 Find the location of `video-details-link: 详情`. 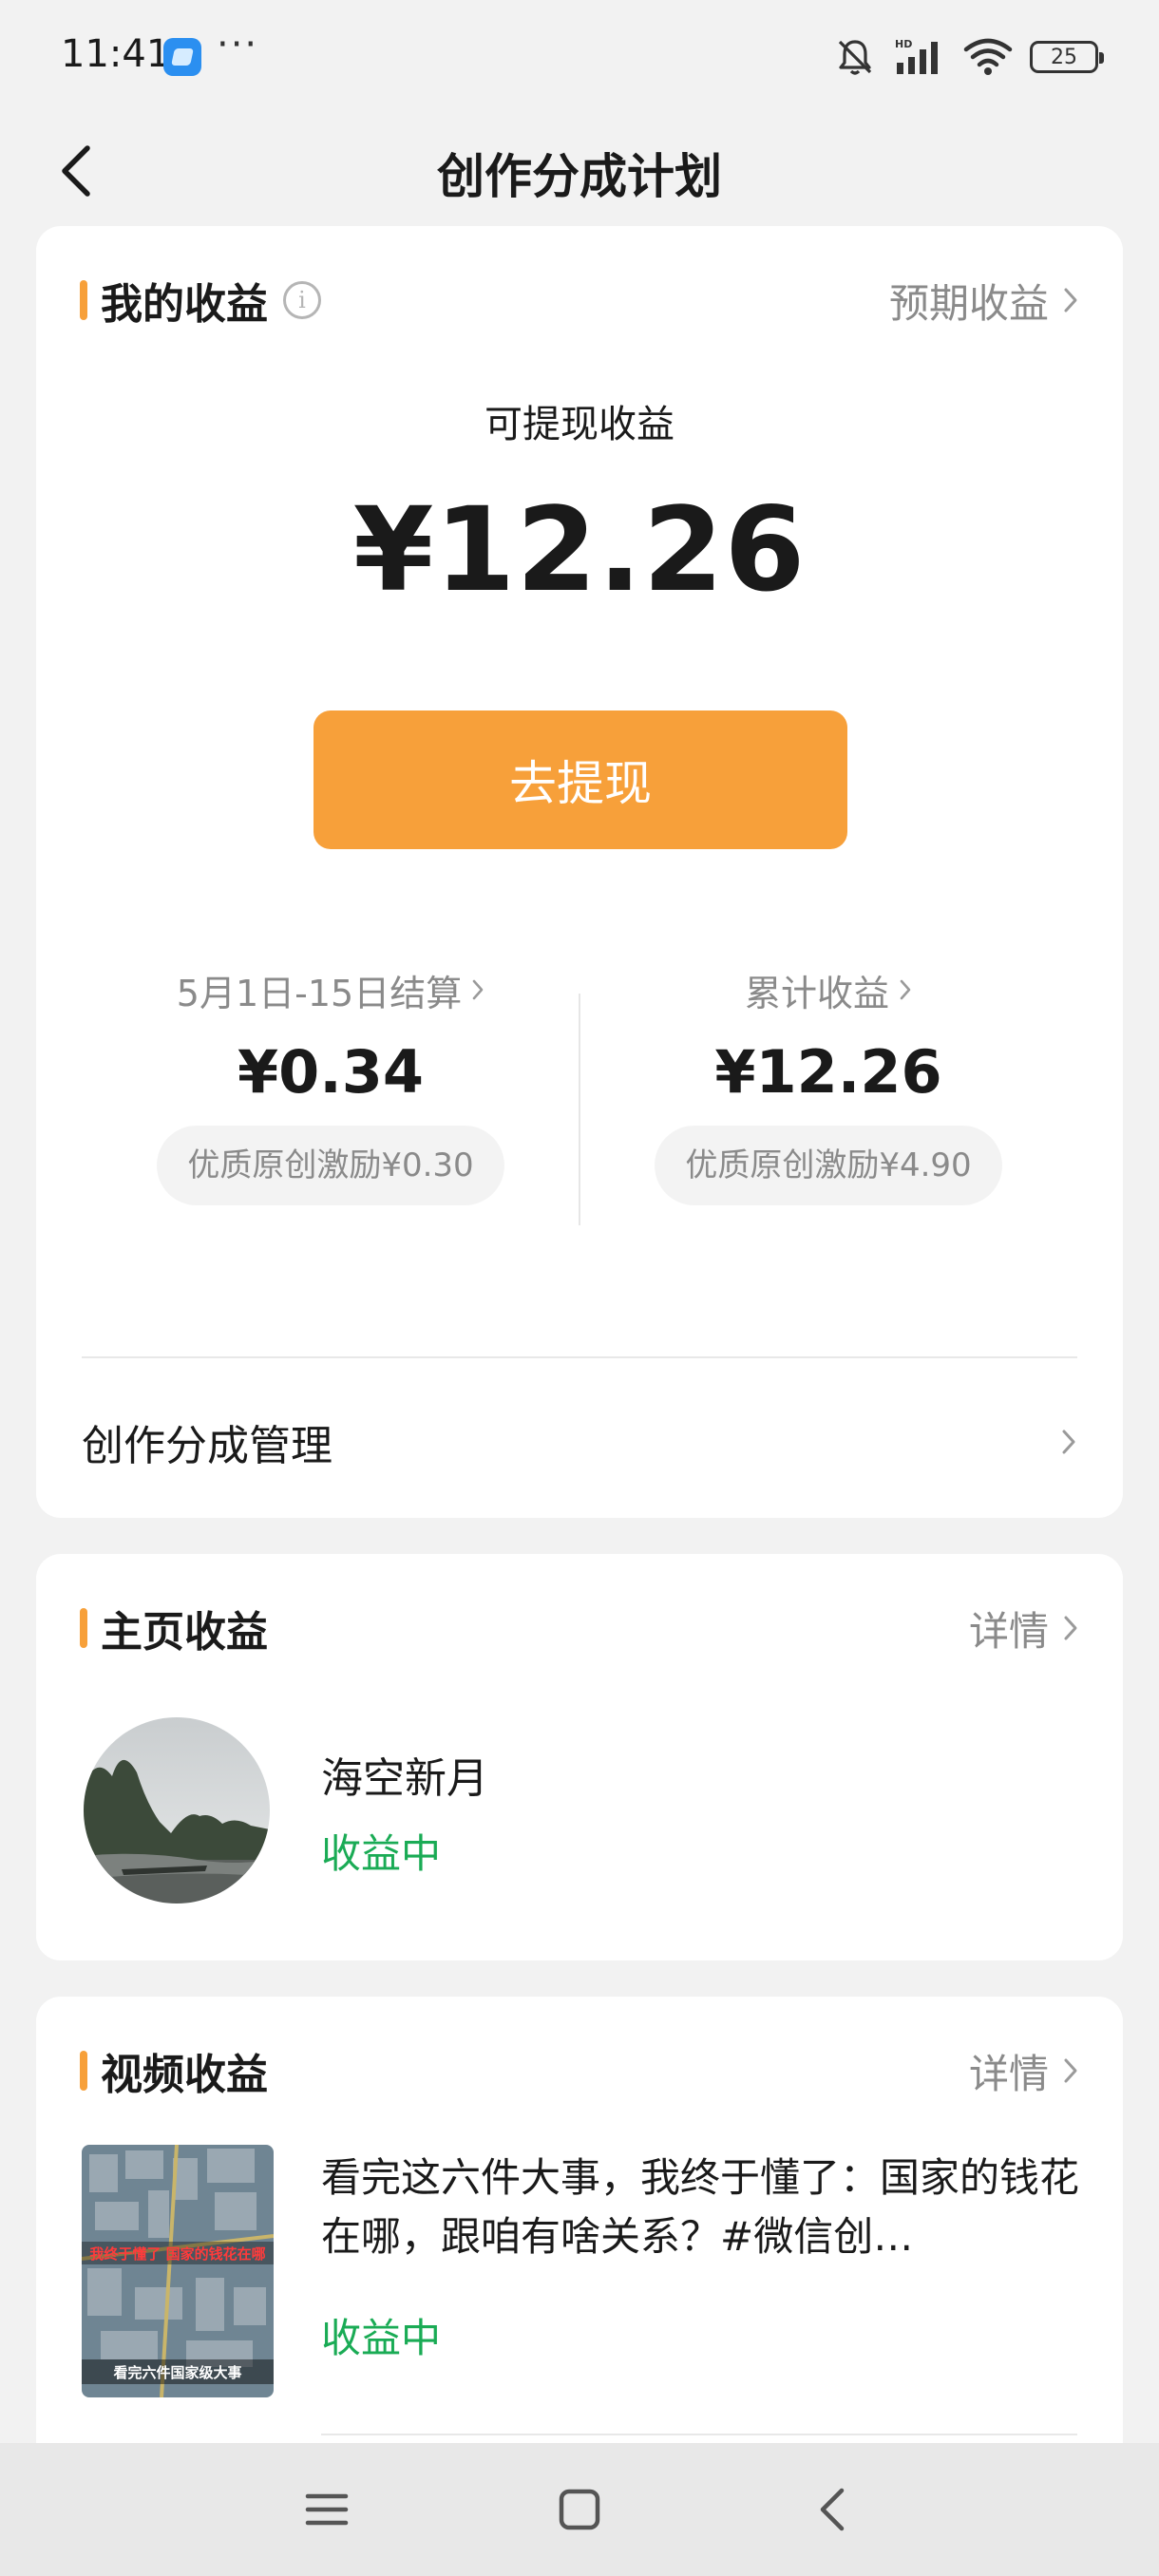

video-details-link: 详情 is located at coordinates (1024, 2071).